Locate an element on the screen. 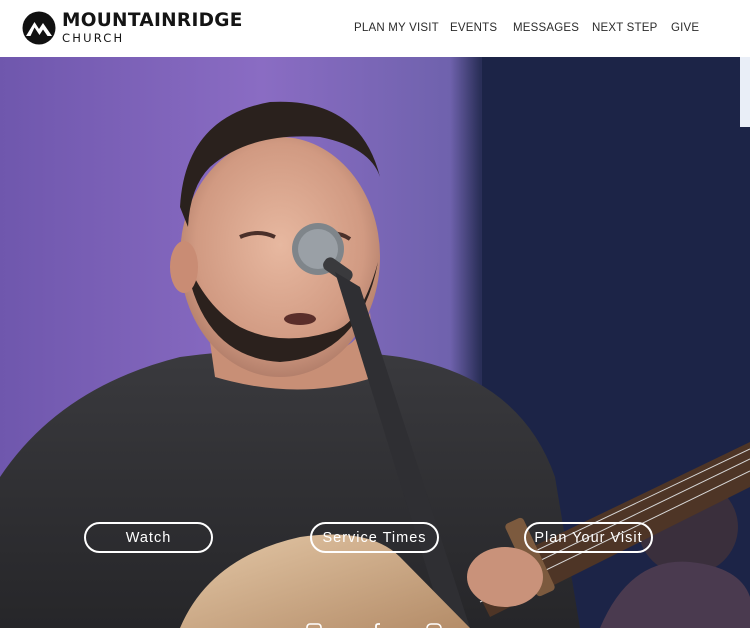 The width and height of the screenshot is (750, 628). watch-button: Watch is located at coordinates (148, 537).